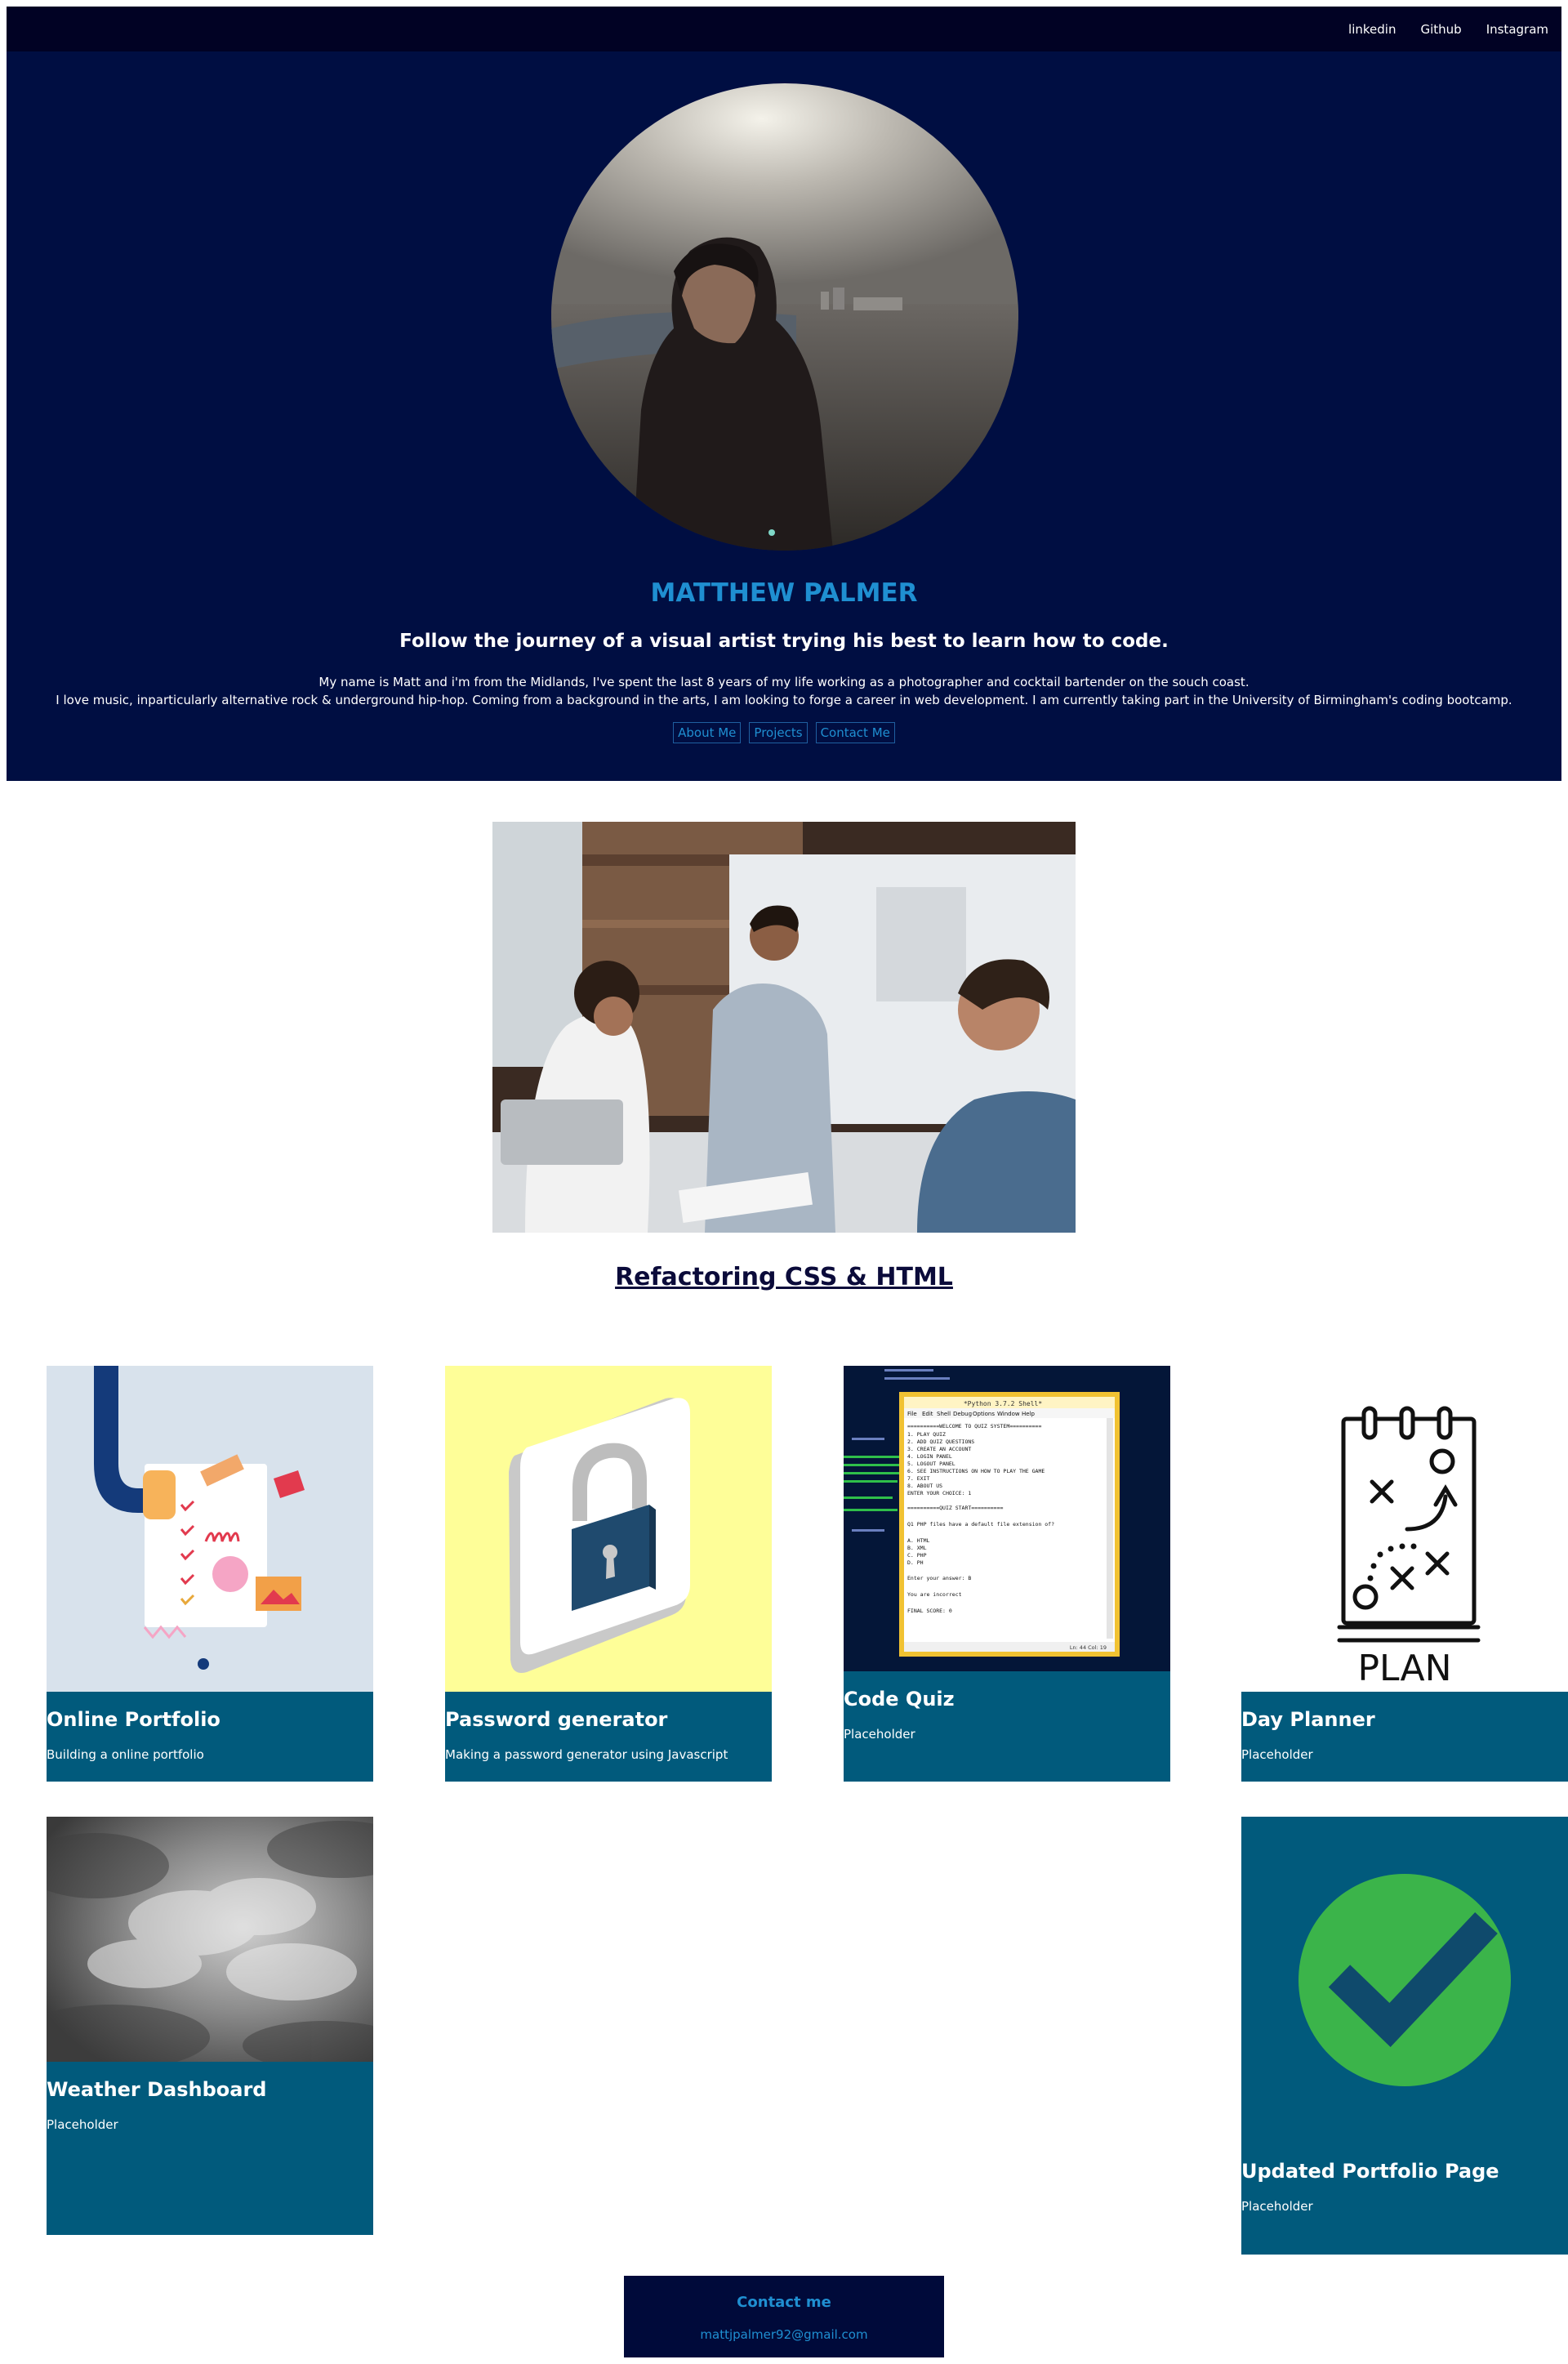 The image size is (1568, 2364). What do you see at coordinates (939, 1578) in the screenshot?
I see `svg-text: Enter your answer: B` at bounding box center [939, 1578].